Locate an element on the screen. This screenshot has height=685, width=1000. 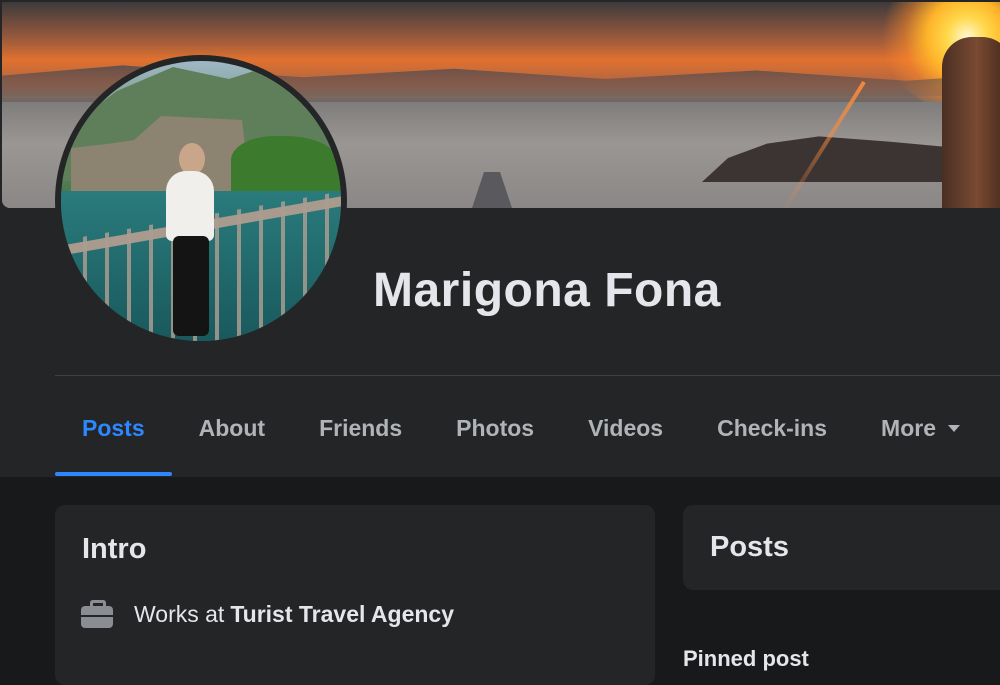
posts-card: Posts is located at coordinates (841, 547).